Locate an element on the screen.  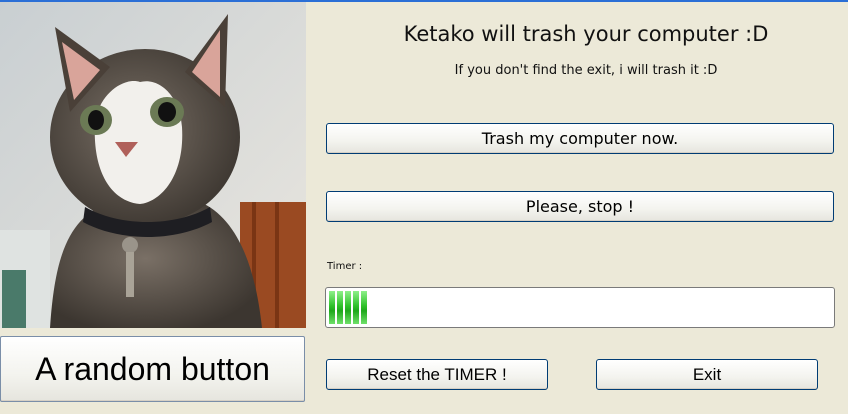
timer-progress-bar is located at coordinates (580, 307).